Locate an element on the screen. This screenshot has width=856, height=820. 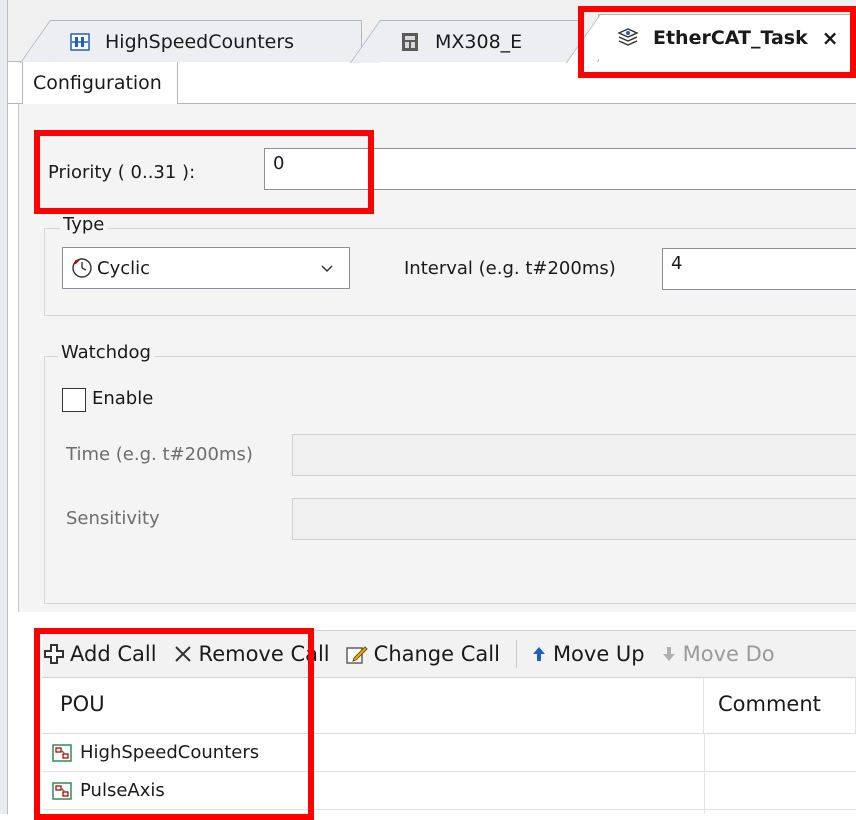
move-down-label: Move Do is located at coordinates (728, 654).